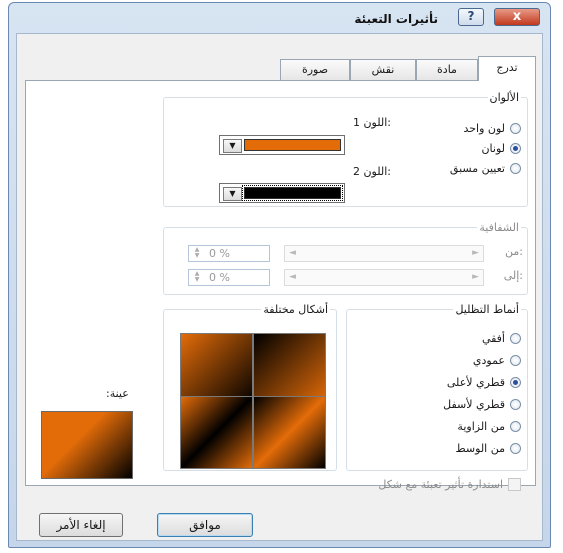  Describe the element at coordinates (474, 404) in the screenshot. I see `radio-diagonal-down-label: قطري لأسفل` at that location.